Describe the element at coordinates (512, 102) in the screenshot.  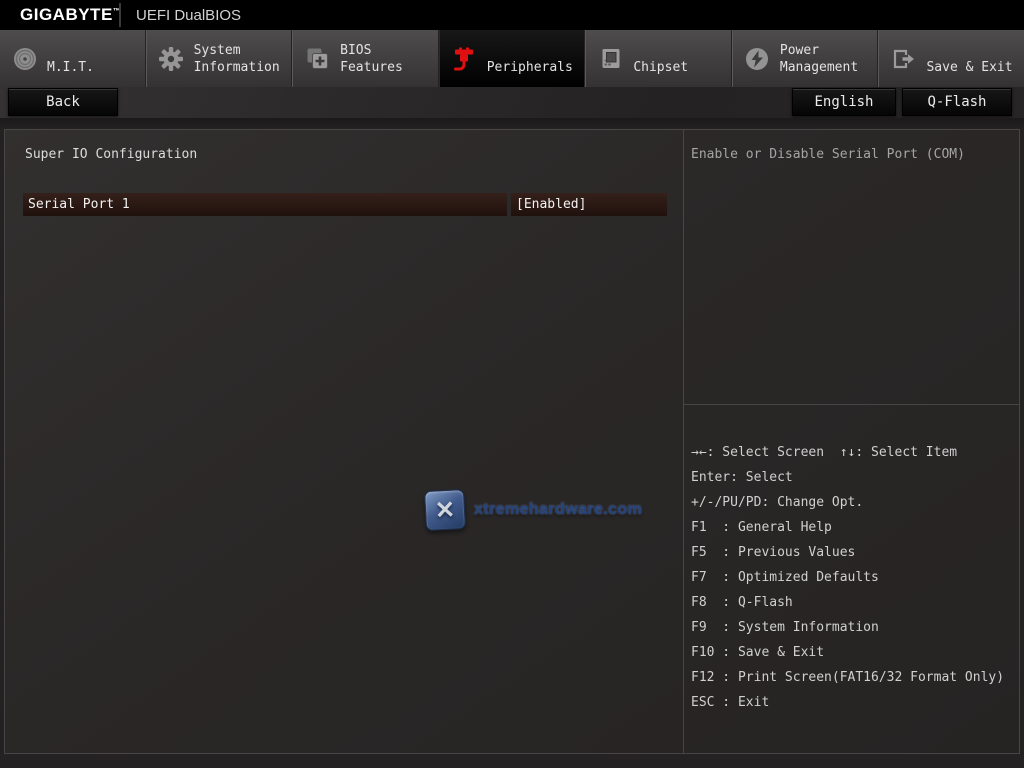
I see `toolbar: Back English Q-Flash` at that location.